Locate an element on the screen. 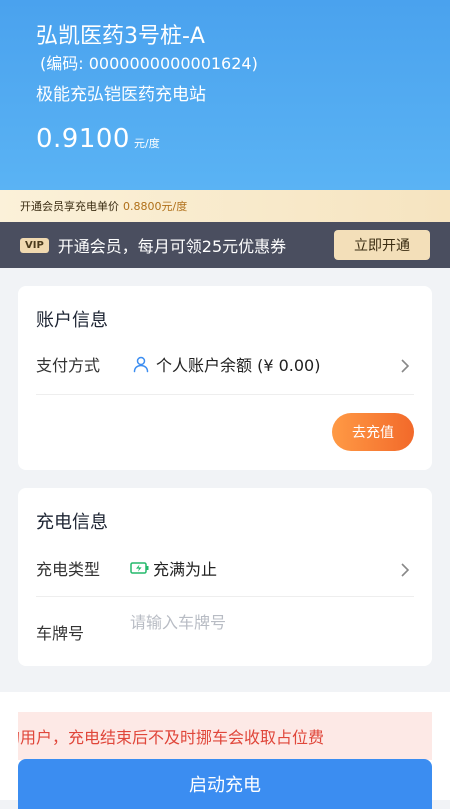 The image size is (450, 809). vip-badge: VIP is located at coordinates (34, 245).